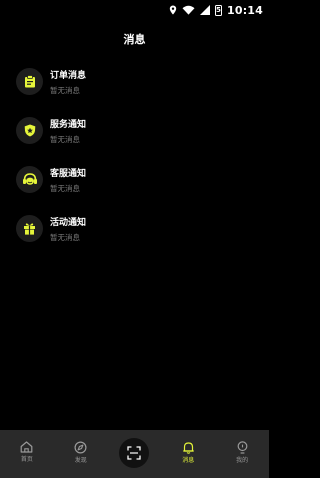 This screenshot has height=478, width=320. I want to click on scan-icon, so click(134, 453).